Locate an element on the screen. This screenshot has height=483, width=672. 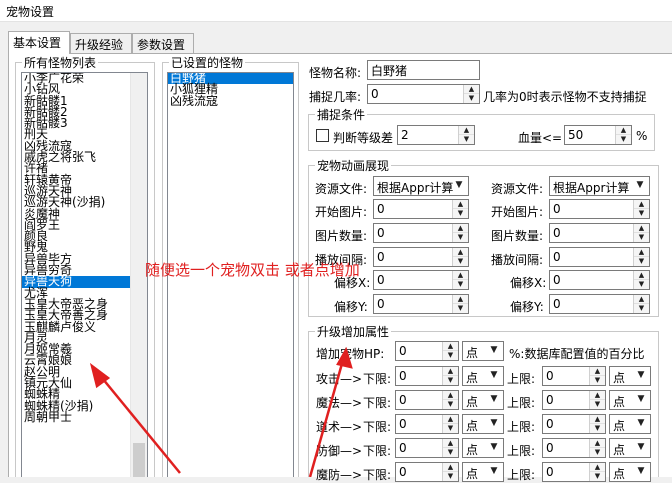
scrollbar-thumb is located at coordinates (139, 460).